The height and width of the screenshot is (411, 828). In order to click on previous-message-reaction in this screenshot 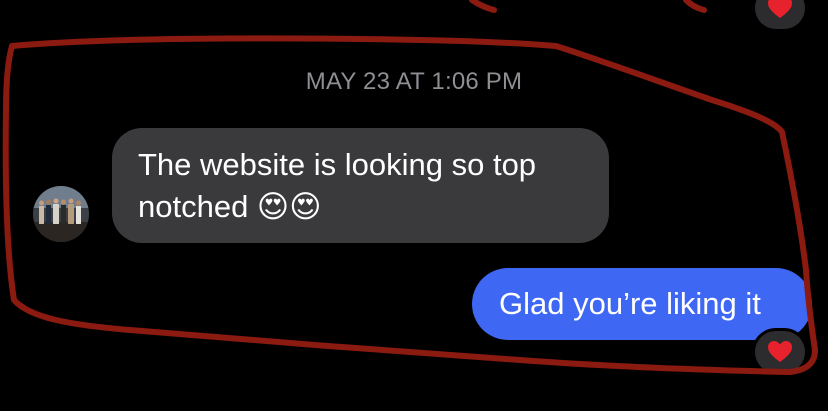, I will do `click(780, 16)`.